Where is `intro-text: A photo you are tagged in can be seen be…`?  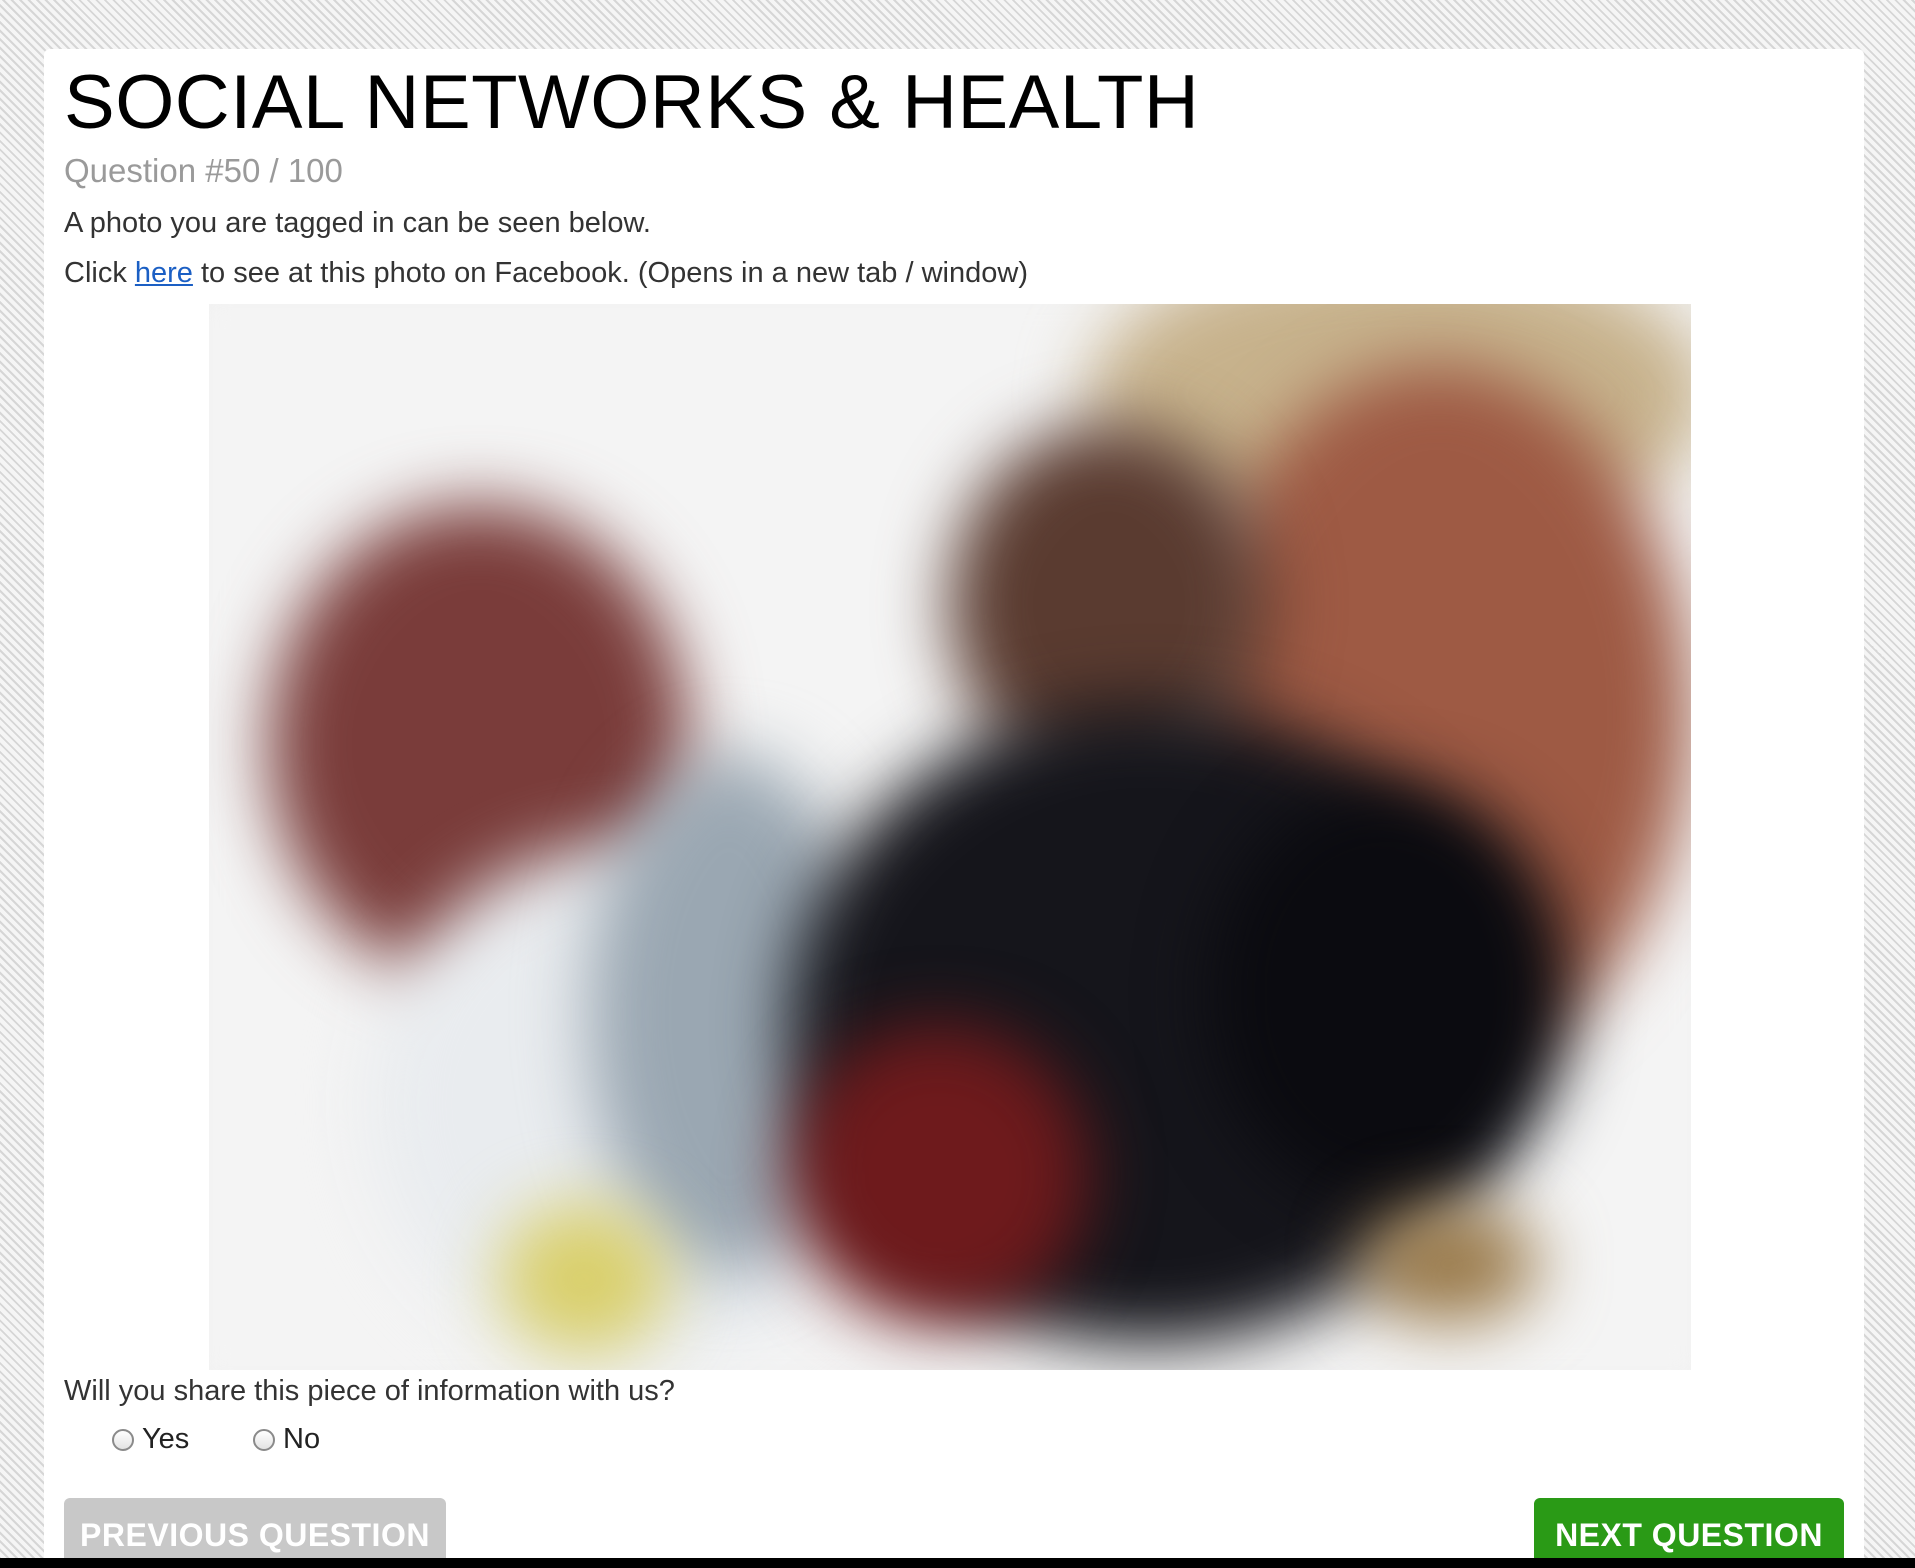 intro-text: A photo you are tagged in can be seen be… is located at coordinates (357, 223).